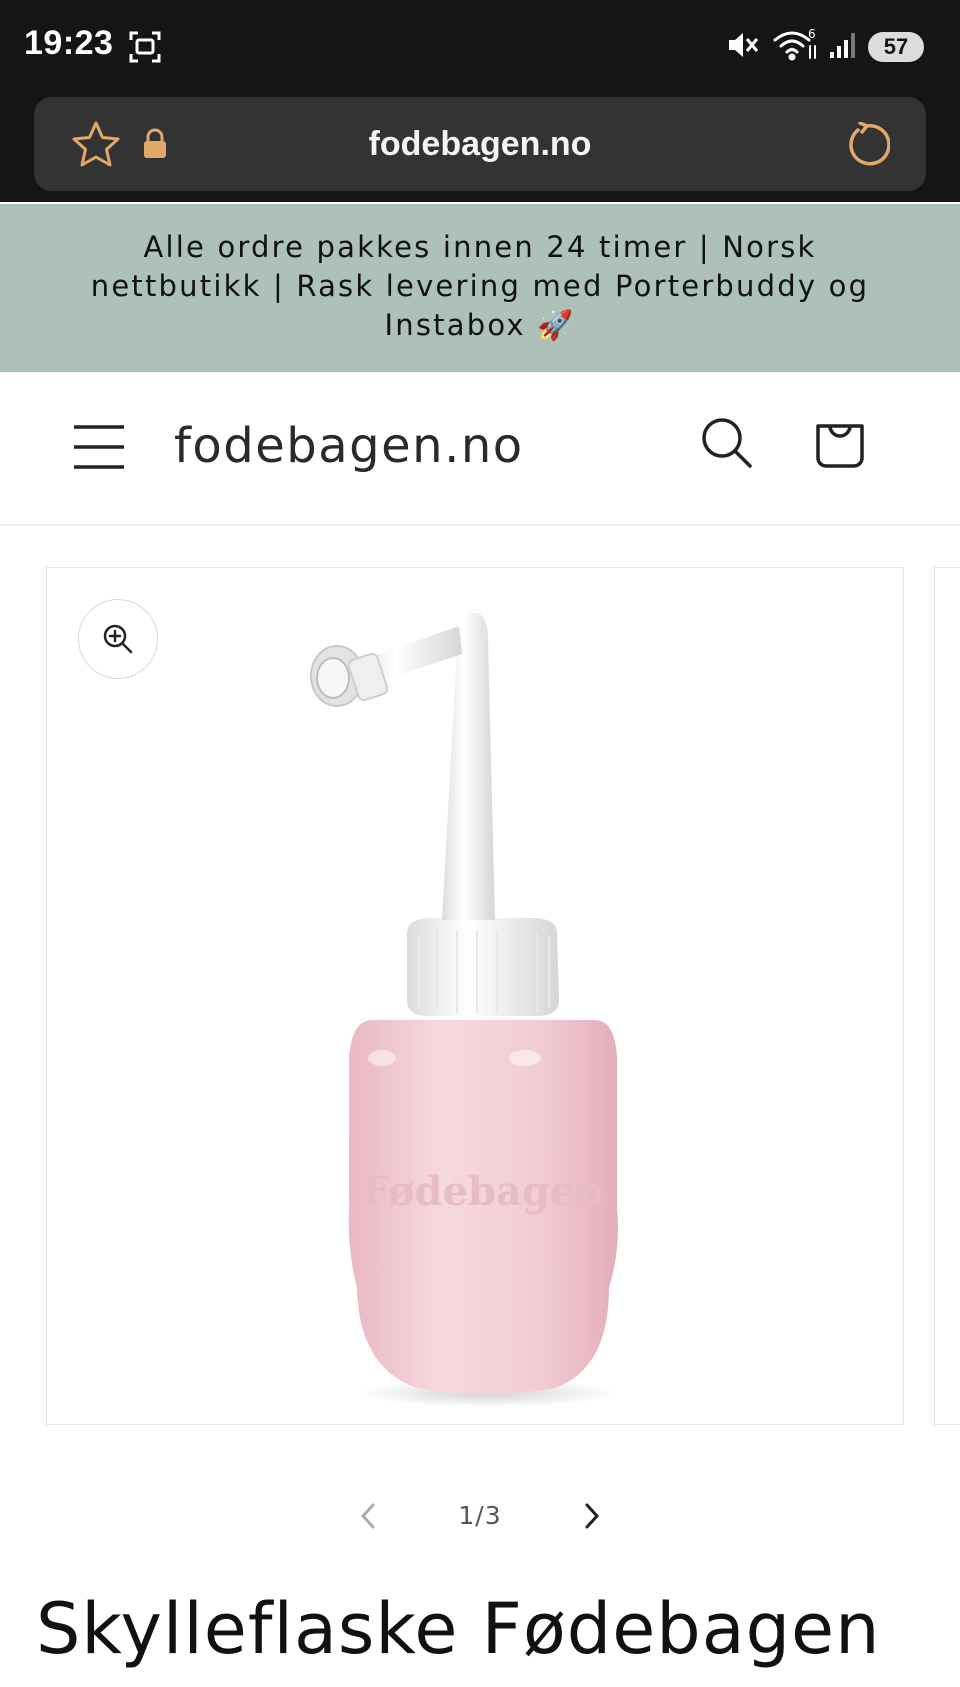 Image resolution: width=960 pixels, height=1687 pixels. I want to click on site-header: fodebagen.no, so click(480, 449).